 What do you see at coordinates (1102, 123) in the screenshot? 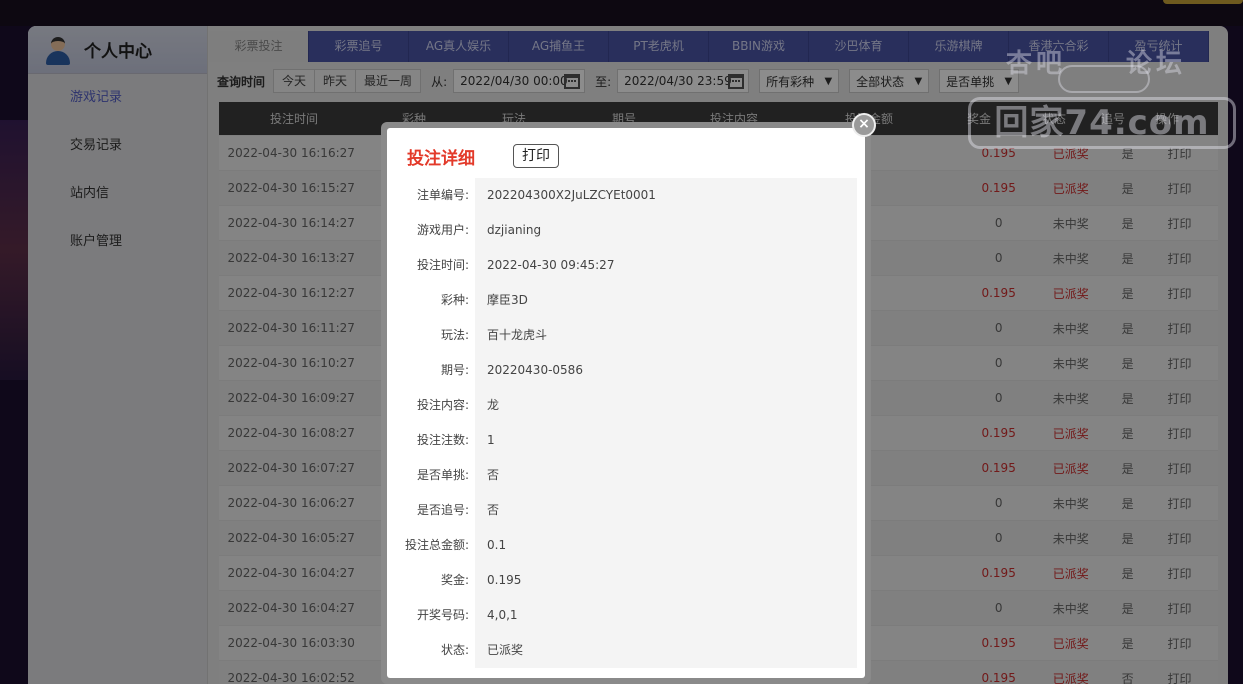
I see `watermark-bottom-text: 回家74.com` at bounding box center [1102, 123].